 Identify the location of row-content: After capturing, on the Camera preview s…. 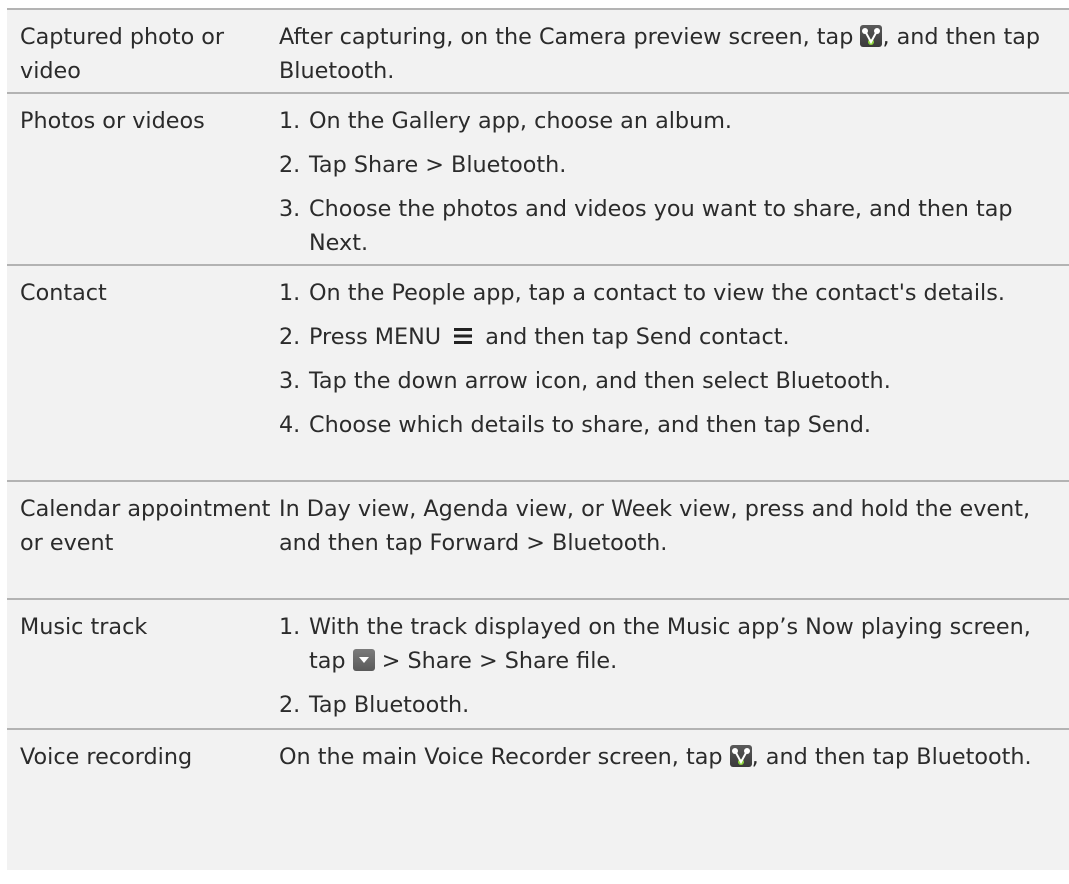
(674, 51).